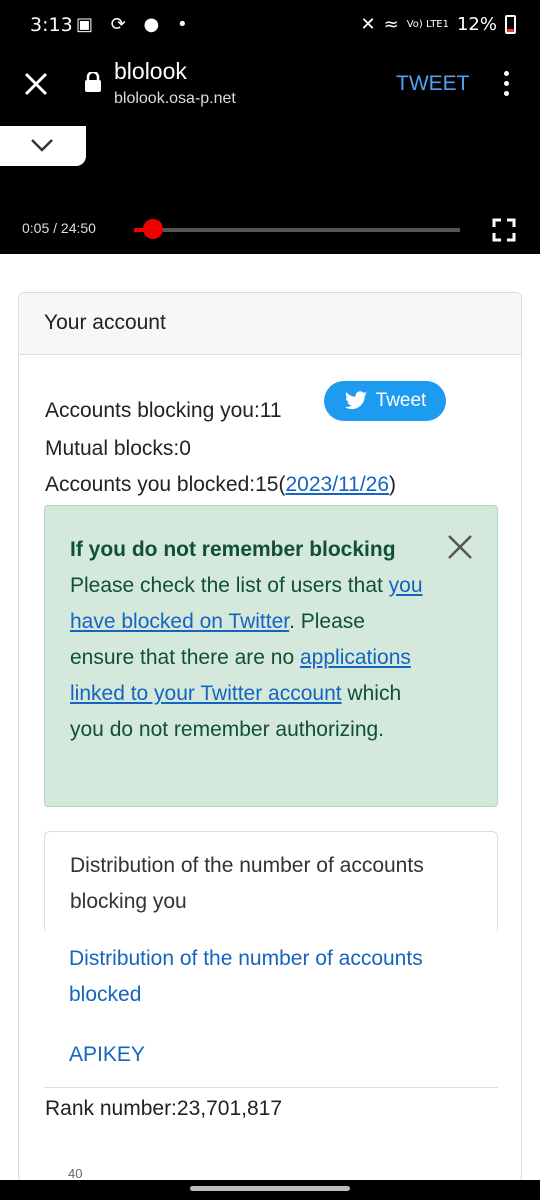  I want to click on you-blocked-count: Accounts you blocked:15(2023/11/26), so click(220, 485).